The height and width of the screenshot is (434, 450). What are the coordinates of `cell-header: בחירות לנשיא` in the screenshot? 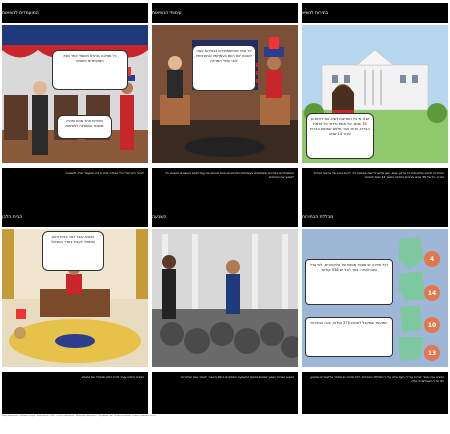 It's located at (375, 13).